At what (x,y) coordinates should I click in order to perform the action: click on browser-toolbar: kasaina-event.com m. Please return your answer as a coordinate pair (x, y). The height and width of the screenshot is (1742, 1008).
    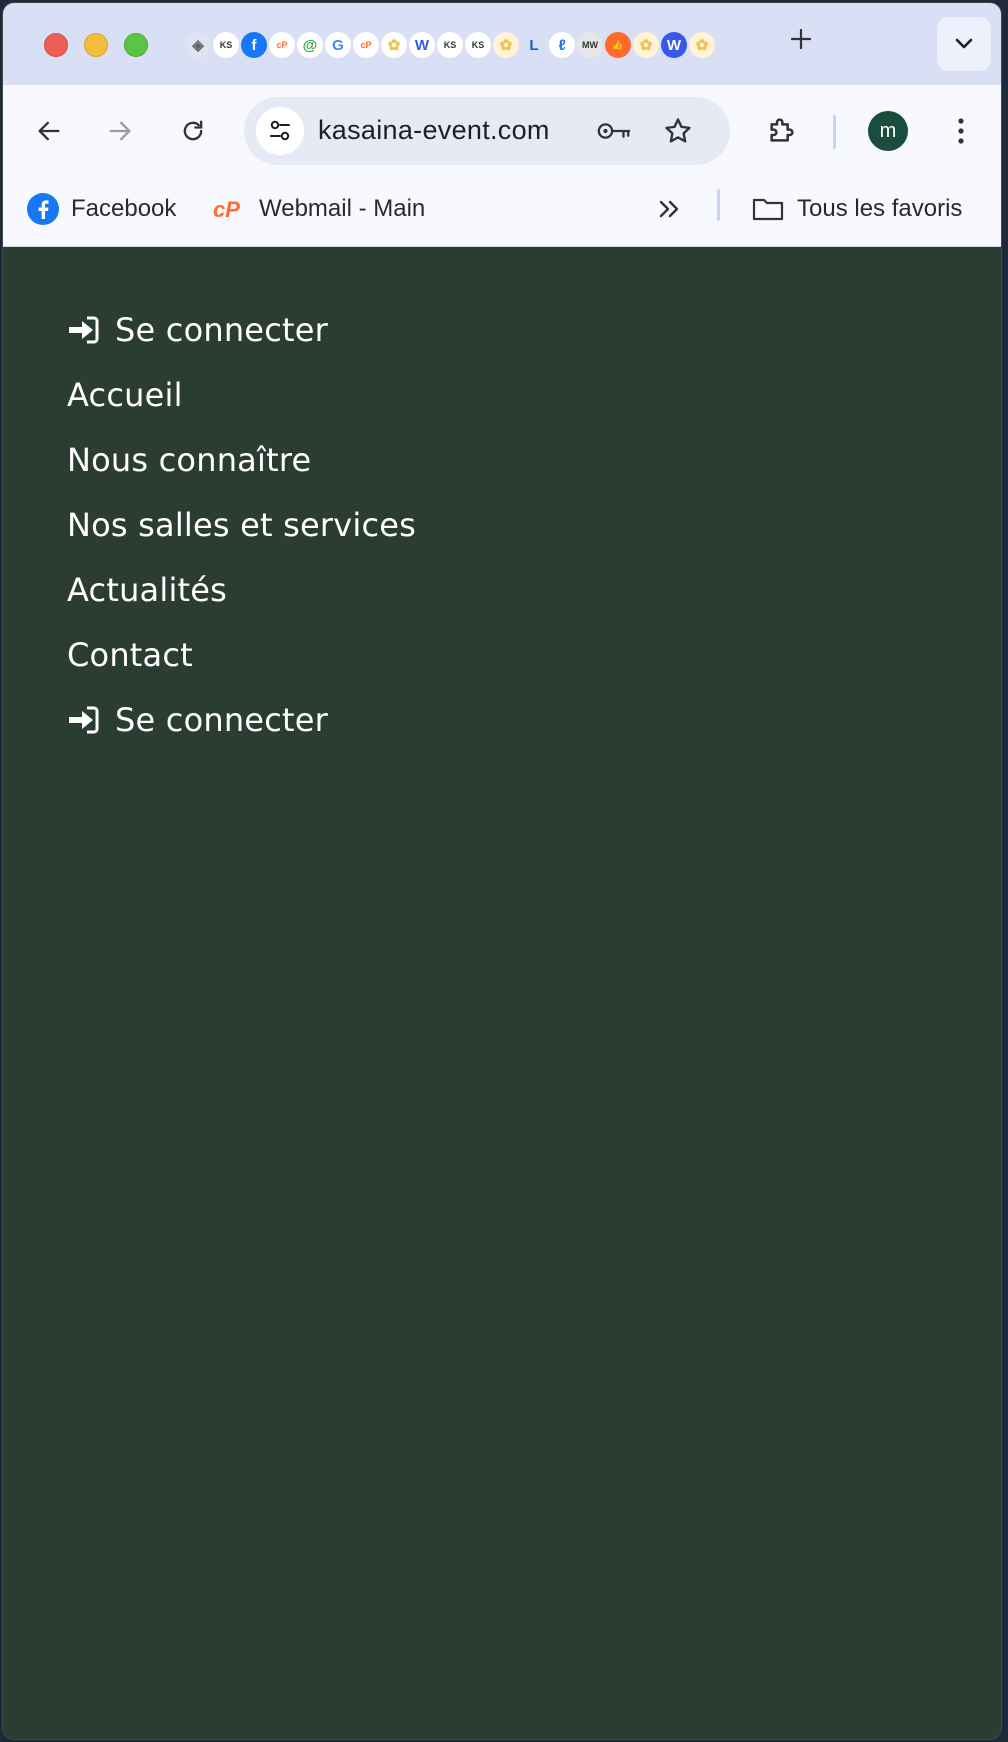
    Looking at the image, I should click on (502, 130).